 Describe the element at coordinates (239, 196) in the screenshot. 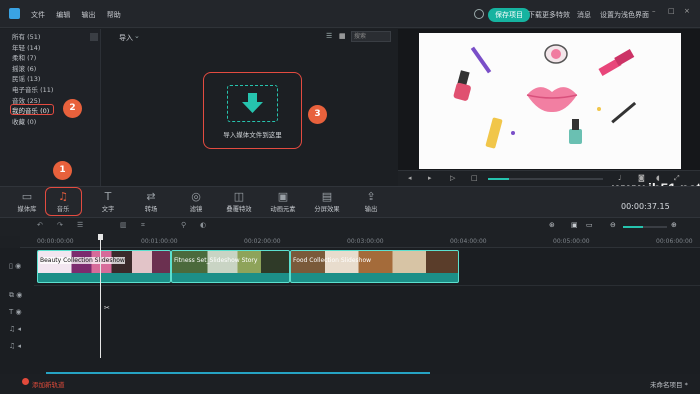

I see `overlay-icon: ◫` at that location.